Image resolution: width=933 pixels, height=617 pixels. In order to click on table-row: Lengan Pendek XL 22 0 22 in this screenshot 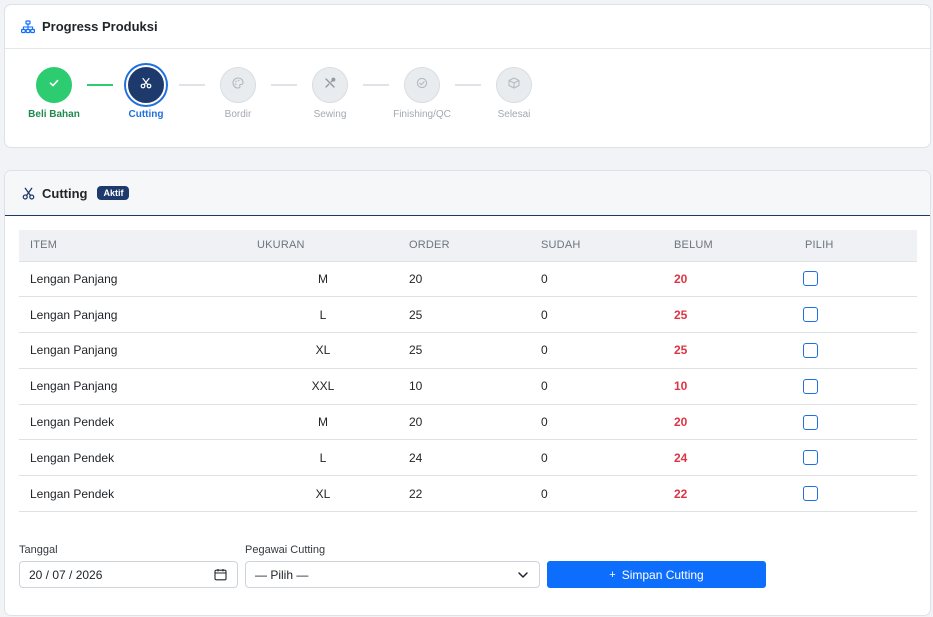, I will do `click(468, 494)`.